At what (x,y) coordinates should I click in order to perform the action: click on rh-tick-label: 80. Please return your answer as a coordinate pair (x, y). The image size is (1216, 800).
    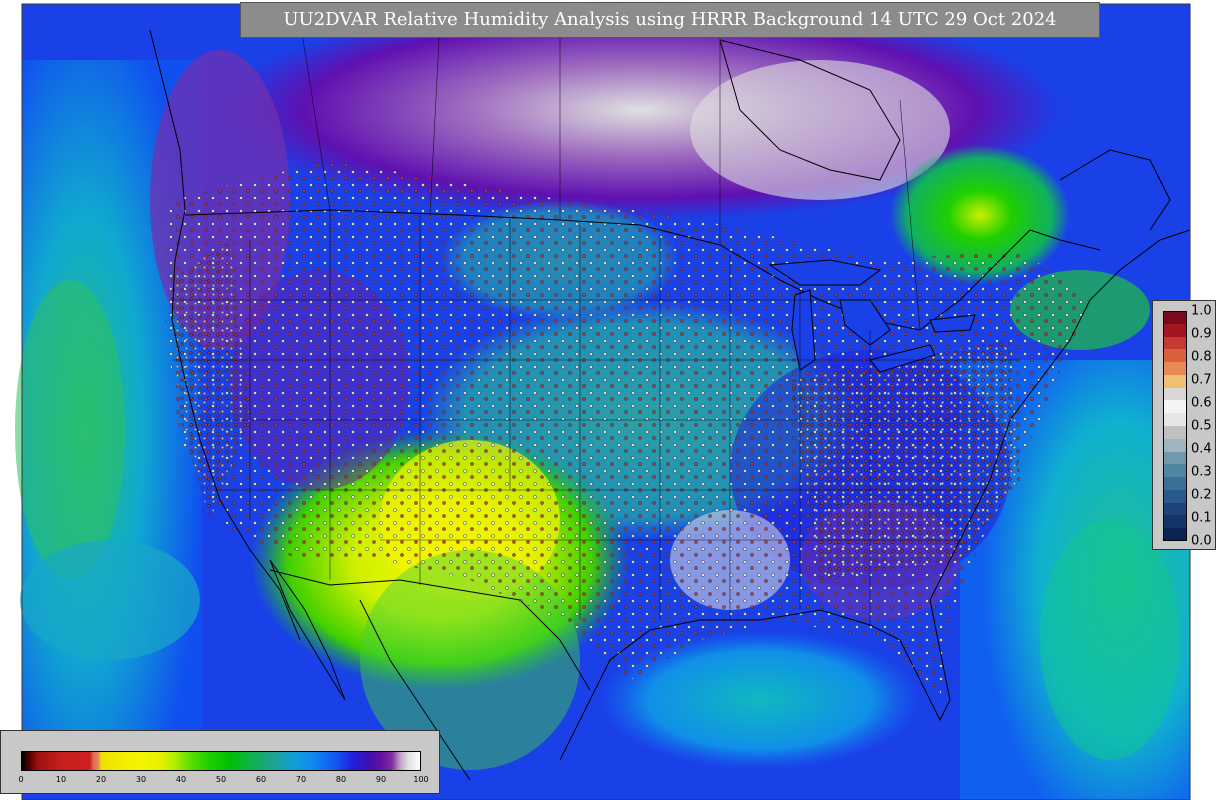
    Looking at the image, I should click on (341, 779).